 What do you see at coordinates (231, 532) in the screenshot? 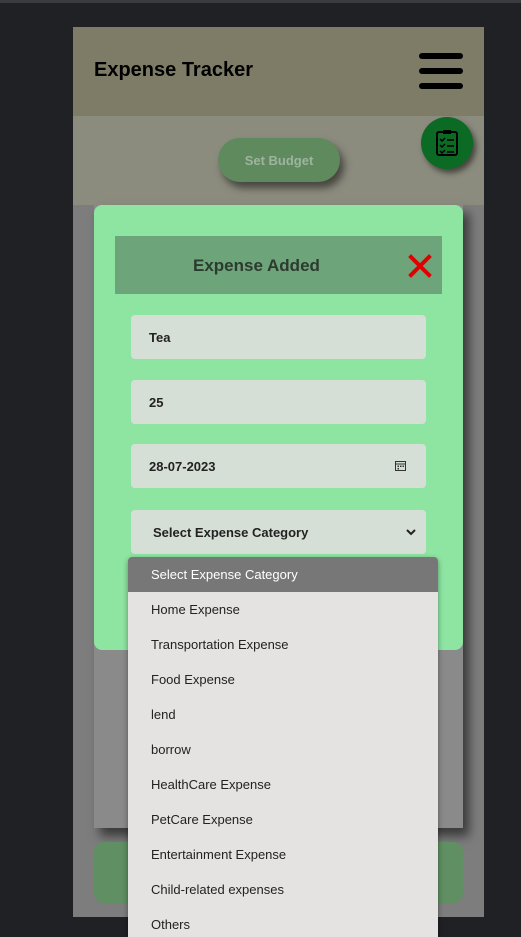
I see `expense-category-value: Select Expense Category` at bounding box center [231, 532].